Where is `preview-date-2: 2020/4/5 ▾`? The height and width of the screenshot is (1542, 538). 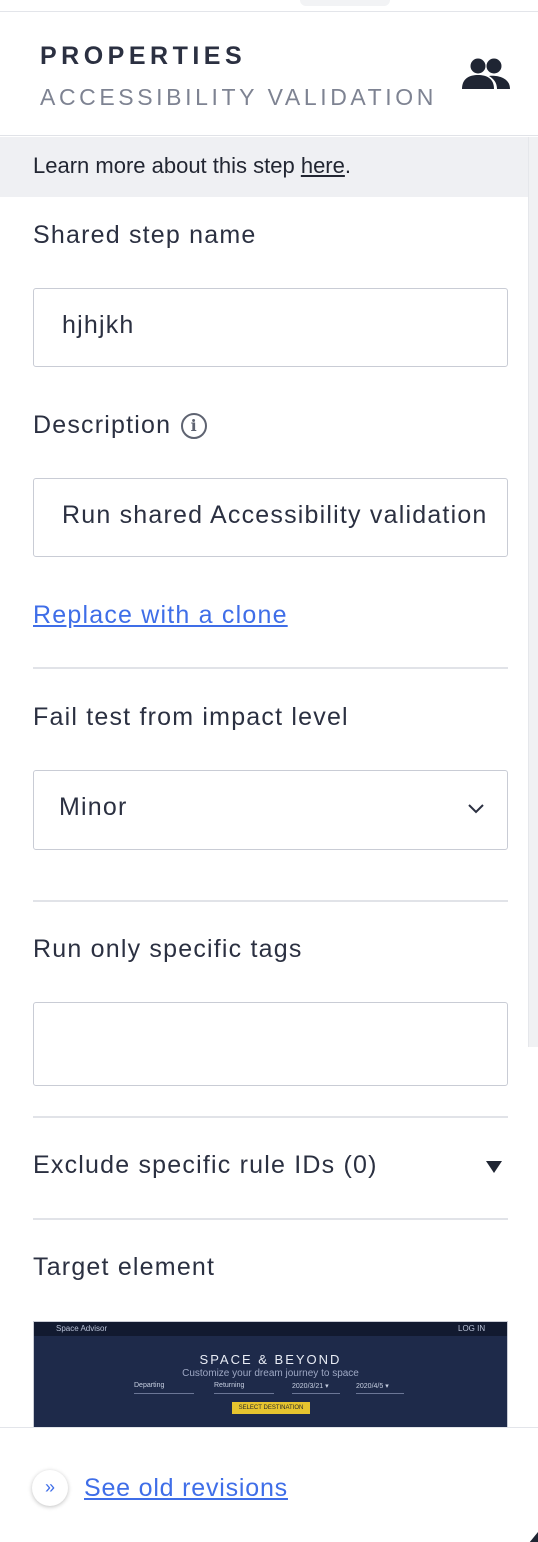 preview-date-2: 2020/4/5 ▾ is located at coordinates (380, 1388).